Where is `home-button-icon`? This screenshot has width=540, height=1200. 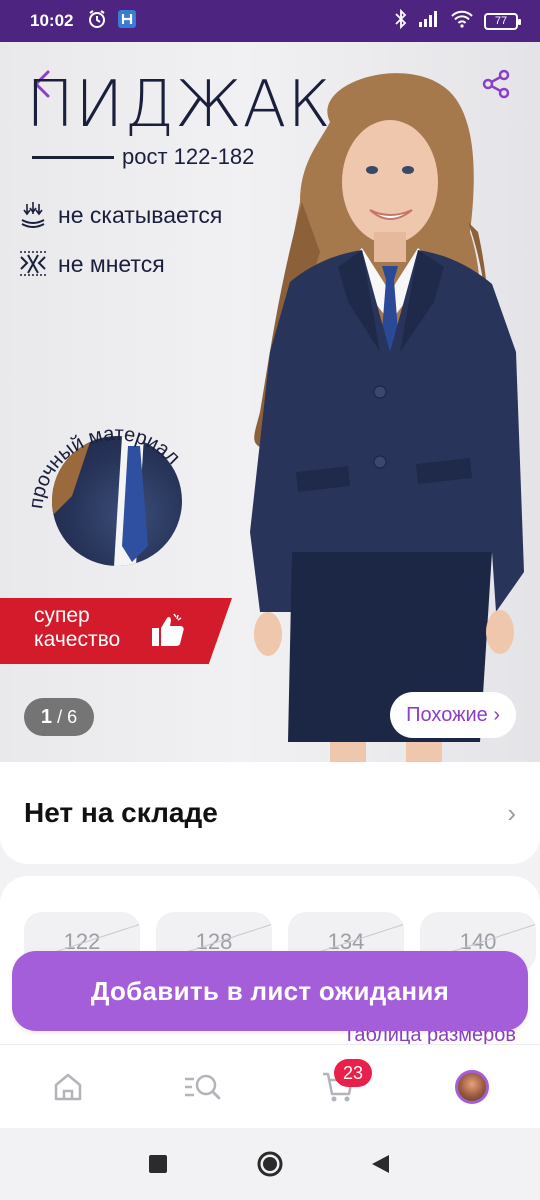 home-button-icon is located at coordinates (270, 1164).